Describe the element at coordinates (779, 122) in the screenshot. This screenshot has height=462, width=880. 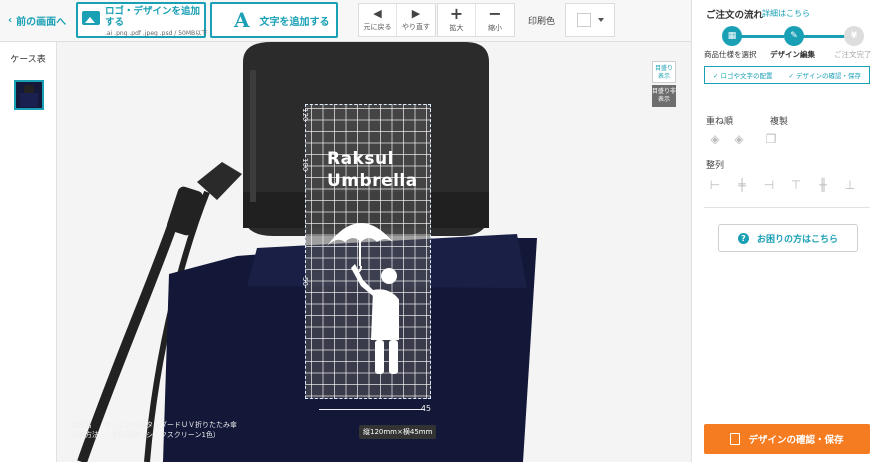
I see `duplicate-label: 複製` at that location.